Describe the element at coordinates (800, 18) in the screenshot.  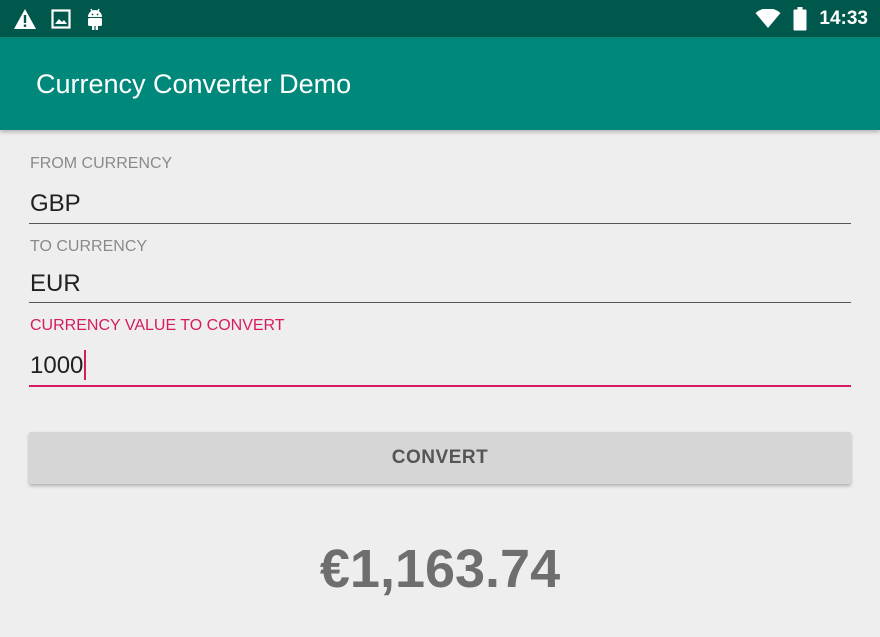
I see `battery-icon` at that location.